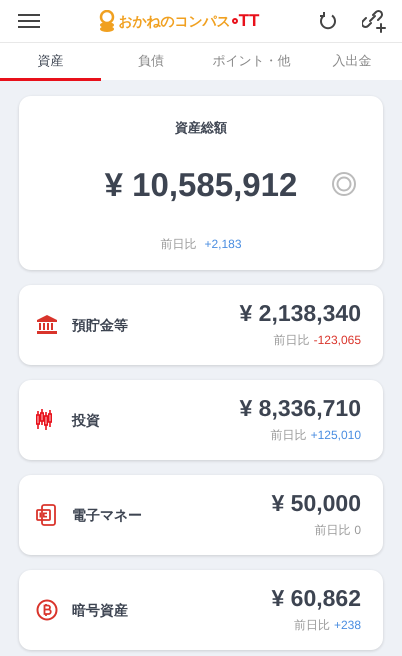 The width and height of the screenshot is (402, 656). I want to click on menu-icon, so click(29, 21).